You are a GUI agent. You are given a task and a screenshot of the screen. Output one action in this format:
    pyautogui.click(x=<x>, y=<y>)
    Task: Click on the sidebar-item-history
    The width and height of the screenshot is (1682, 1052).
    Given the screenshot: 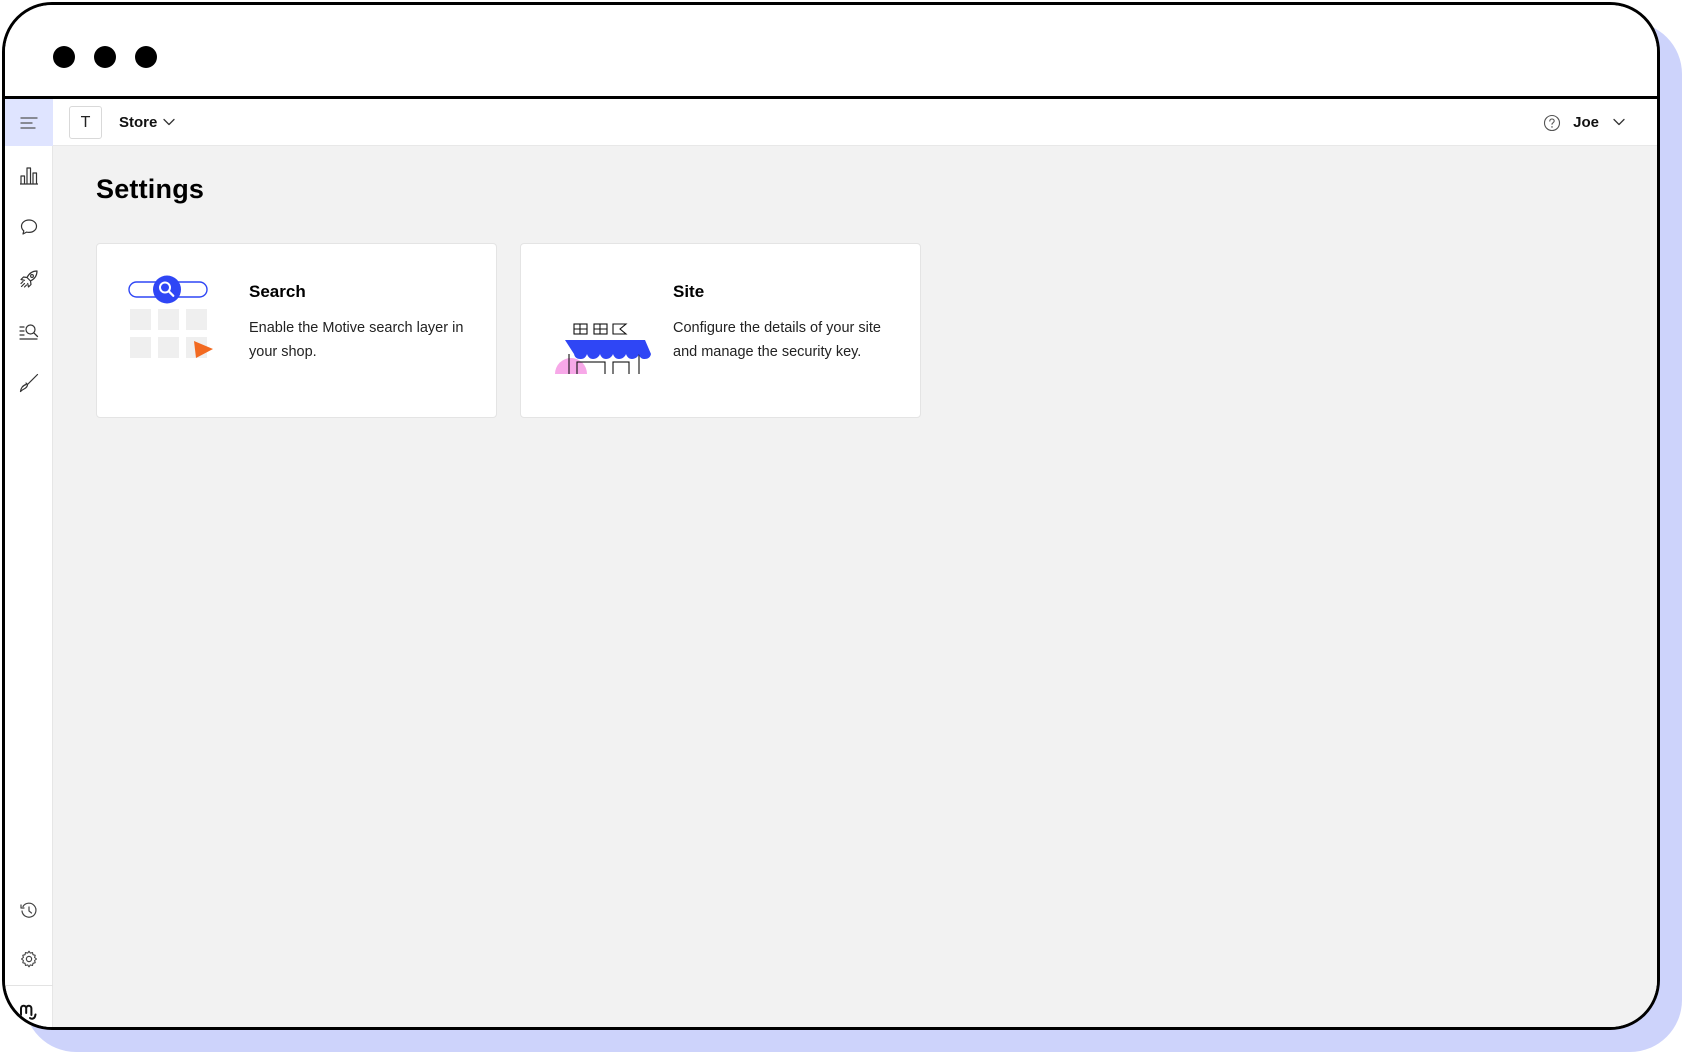 What is the action you would take?
    pyautogui.click(x=29, y=911)
    